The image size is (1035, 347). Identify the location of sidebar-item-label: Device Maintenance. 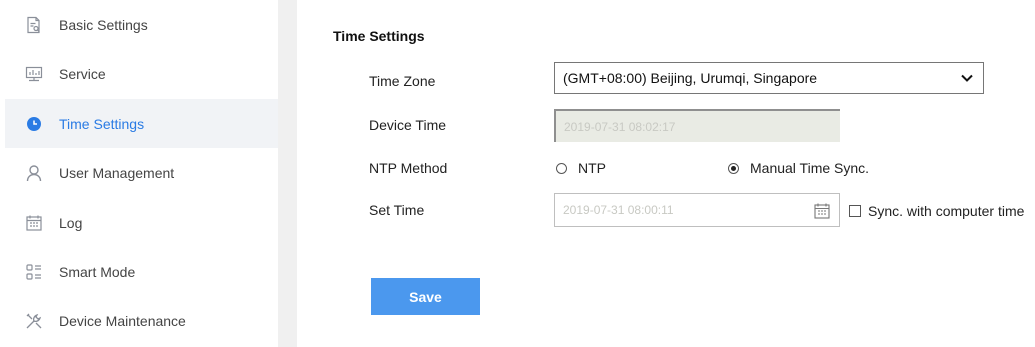
(122, 320).